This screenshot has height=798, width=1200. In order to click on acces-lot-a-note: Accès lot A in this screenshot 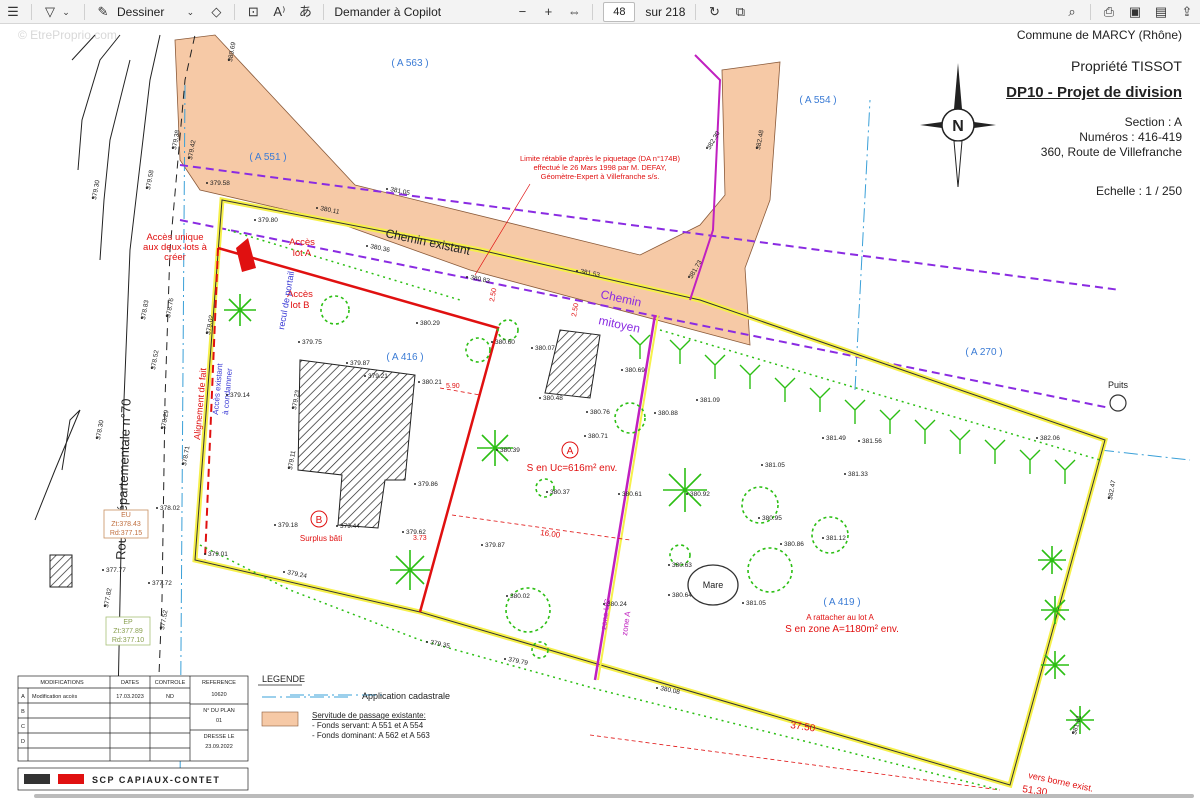, I will do `click(302, 248)`.